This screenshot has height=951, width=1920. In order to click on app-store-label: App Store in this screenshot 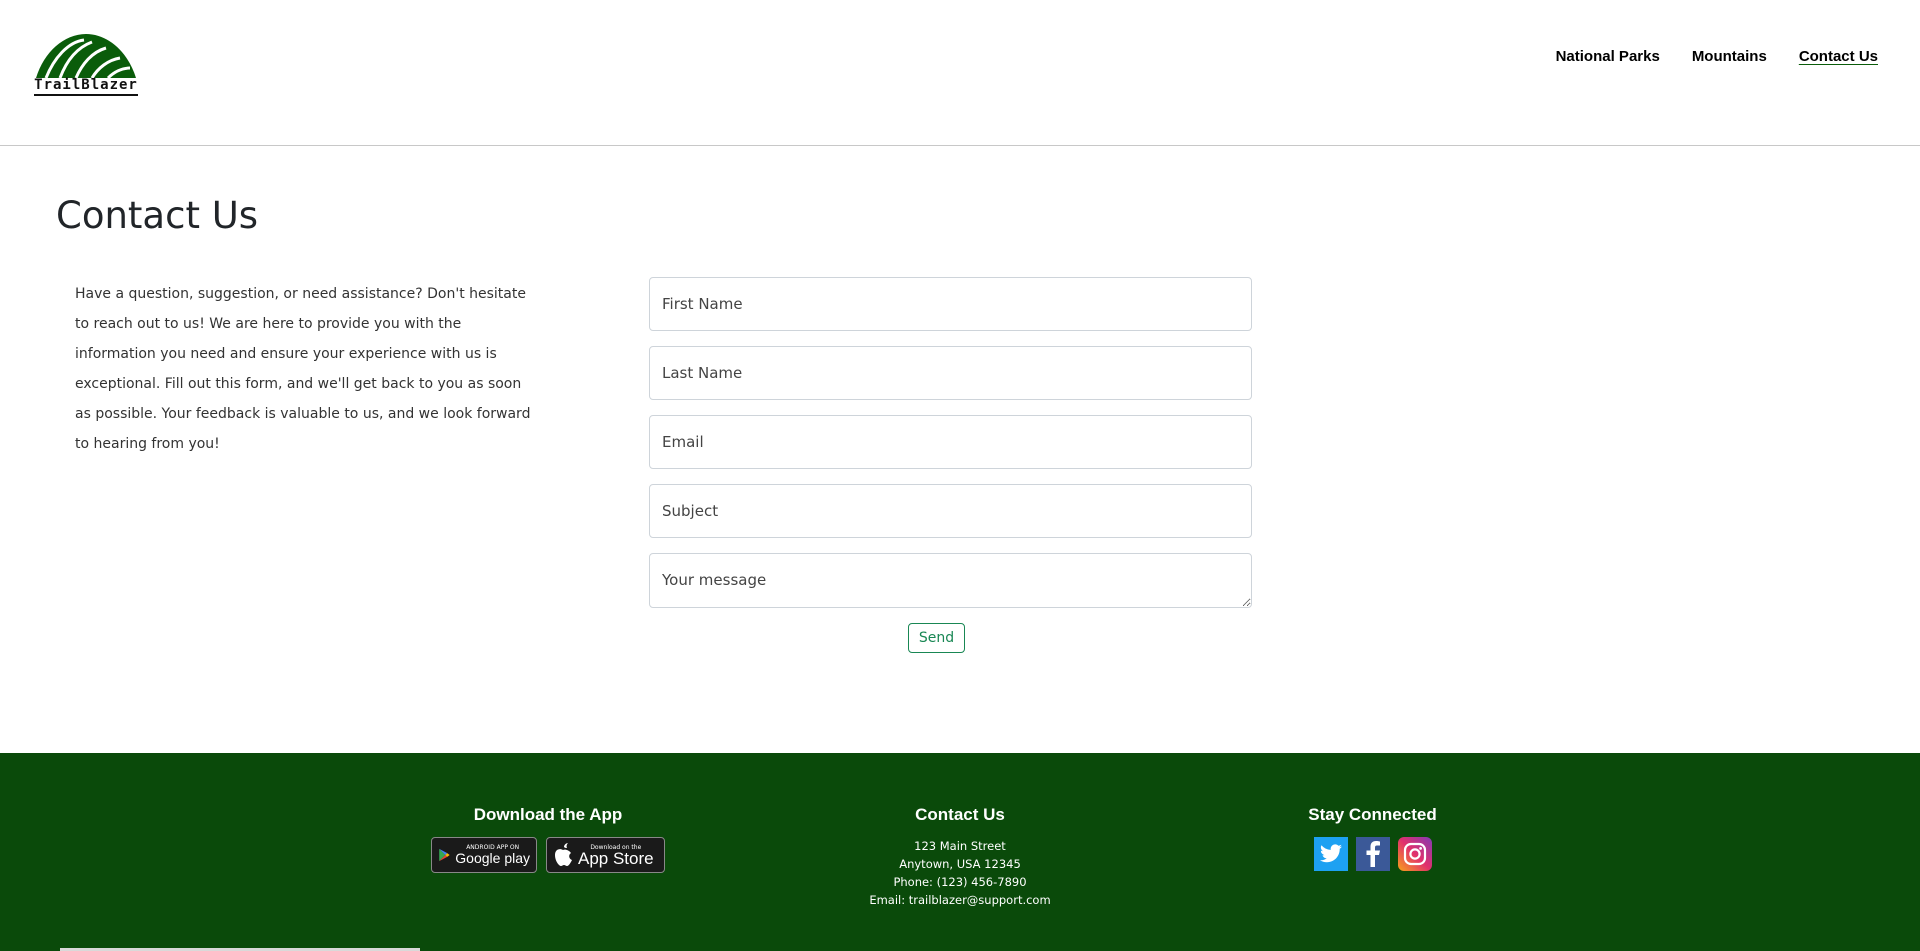, I will do `click(616, 858)`.